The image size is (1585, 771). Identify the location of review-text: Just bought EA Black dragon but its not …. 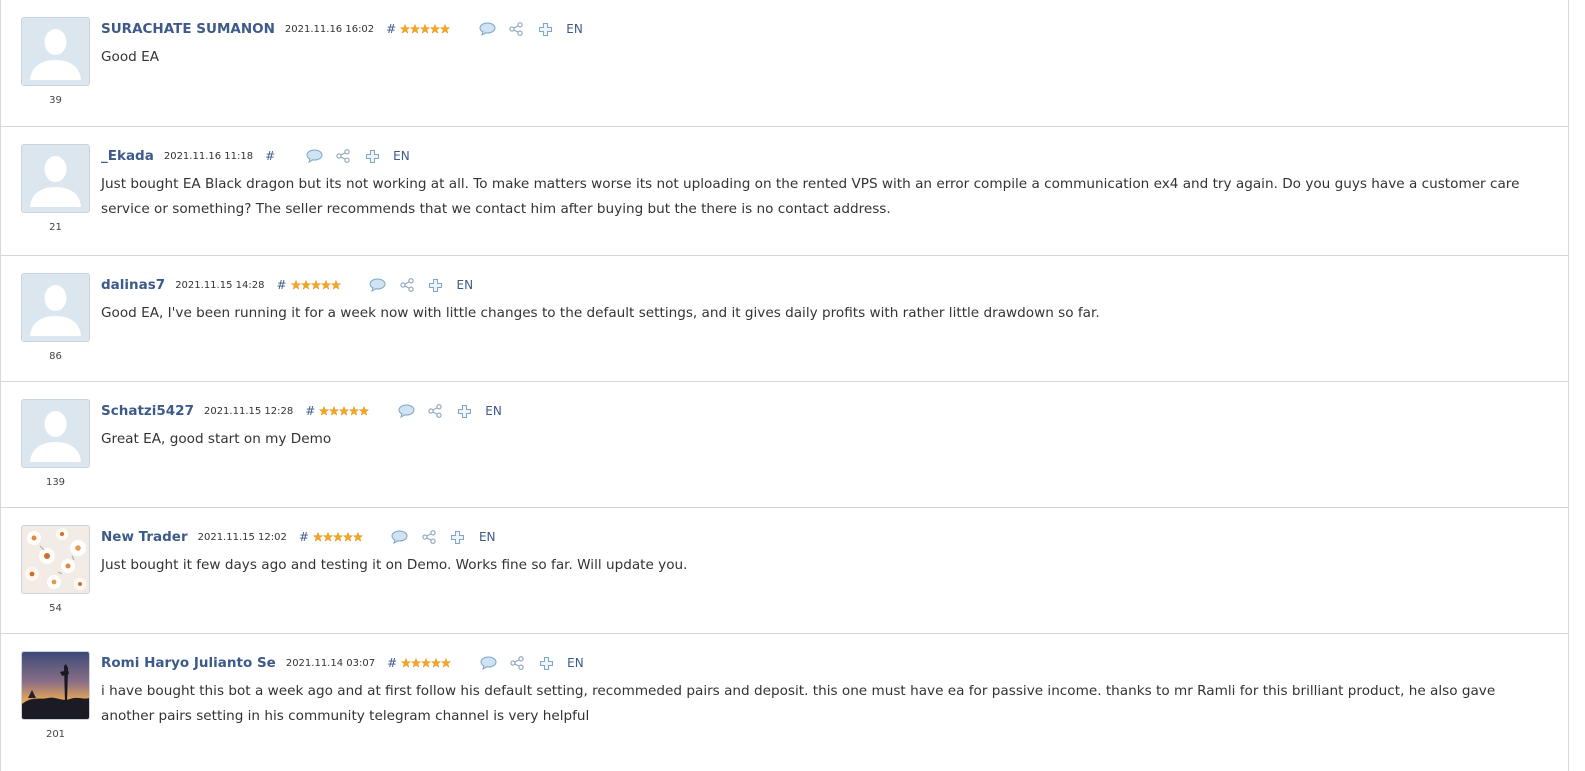
(810, 196).